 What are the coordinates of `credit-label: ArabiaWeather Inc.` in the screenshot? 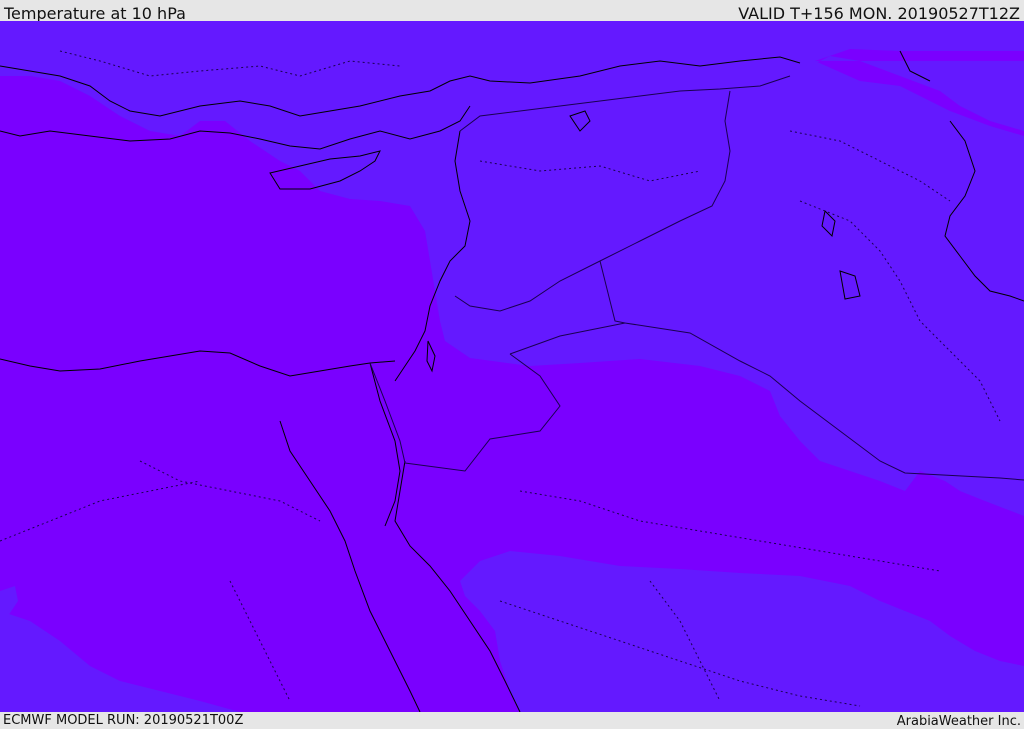 It's located at (958, 721).